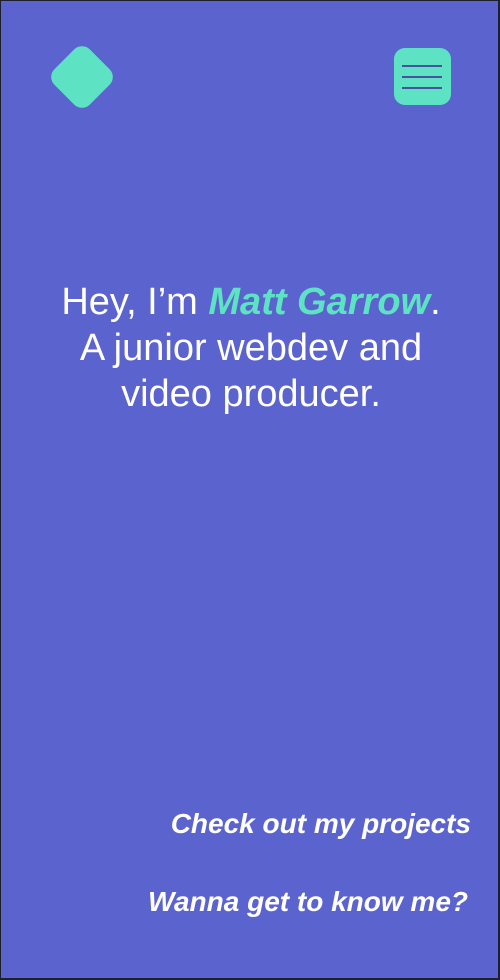  Describe the element at coordinates (251, 394) in the screenshot. I see `hero-line-3: video producer.` at that location.